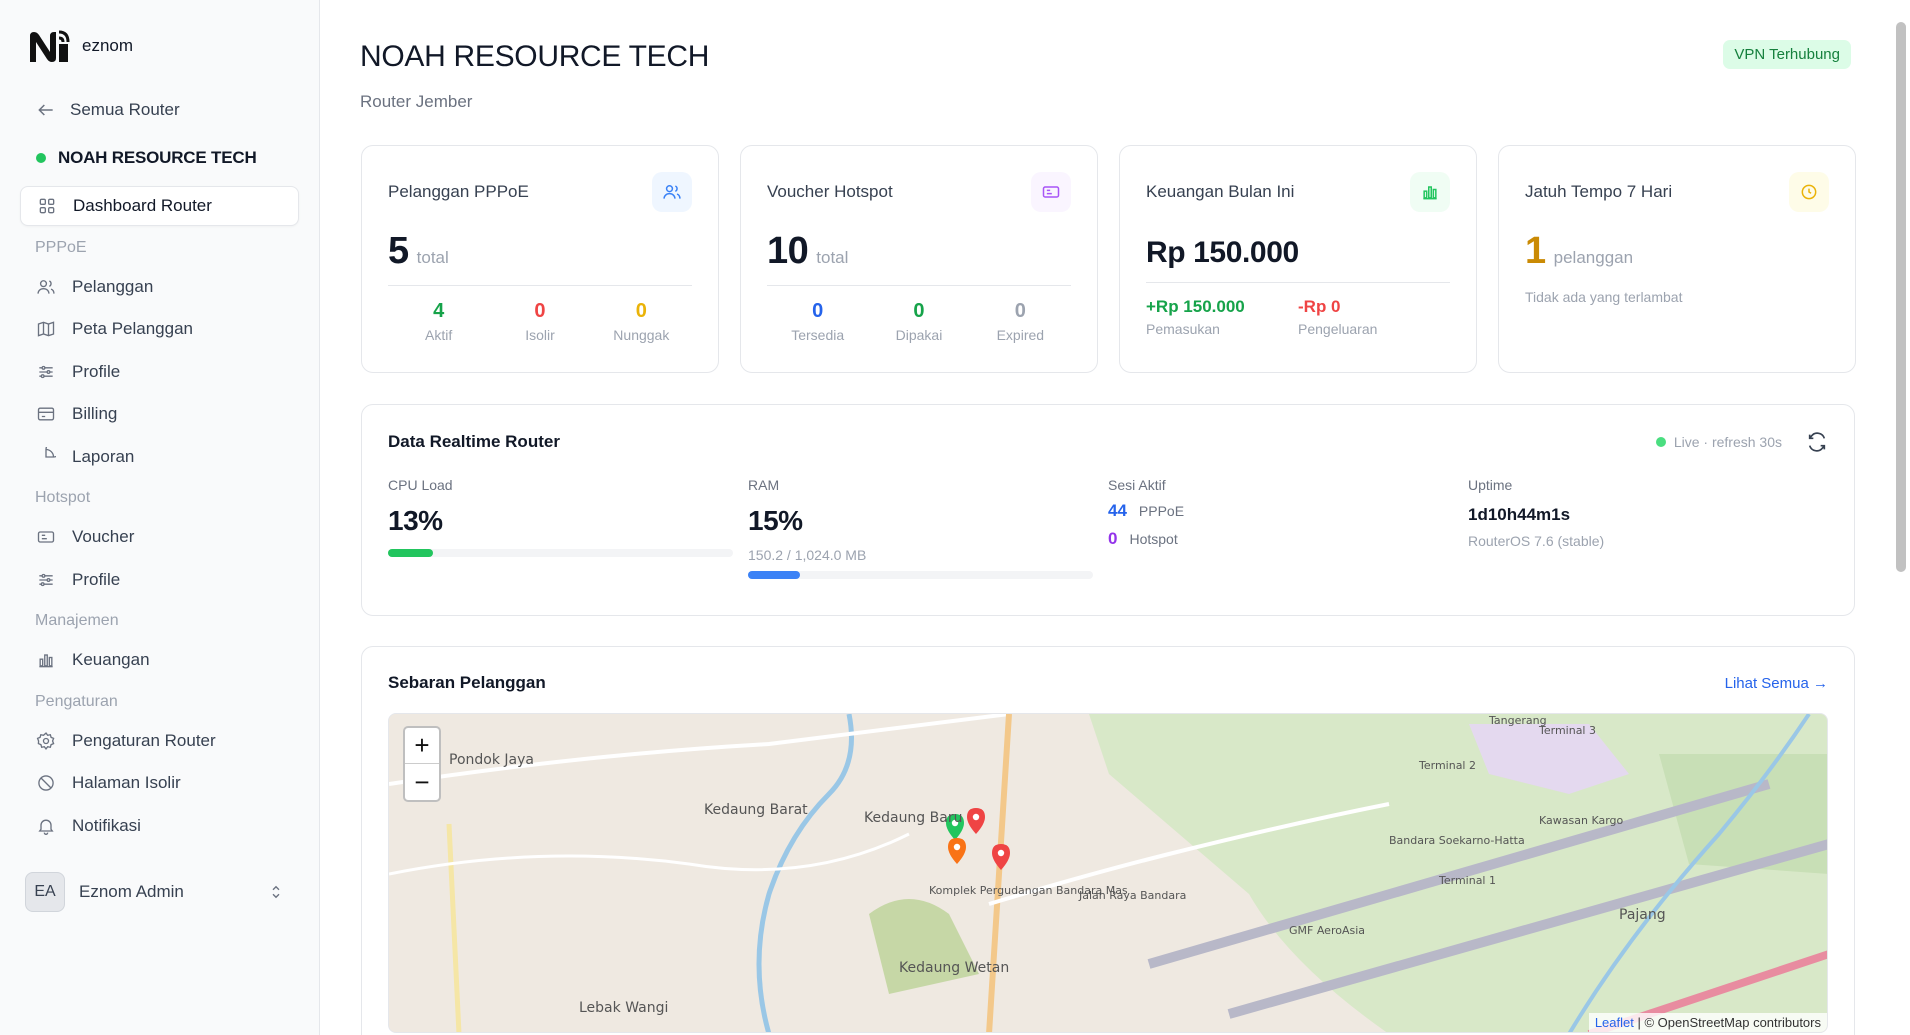 The height and width of the screenshot is (1035, 1910). I want to click on stat-title: Jatuh Tempo 7 Hari, so click(1599, 191).